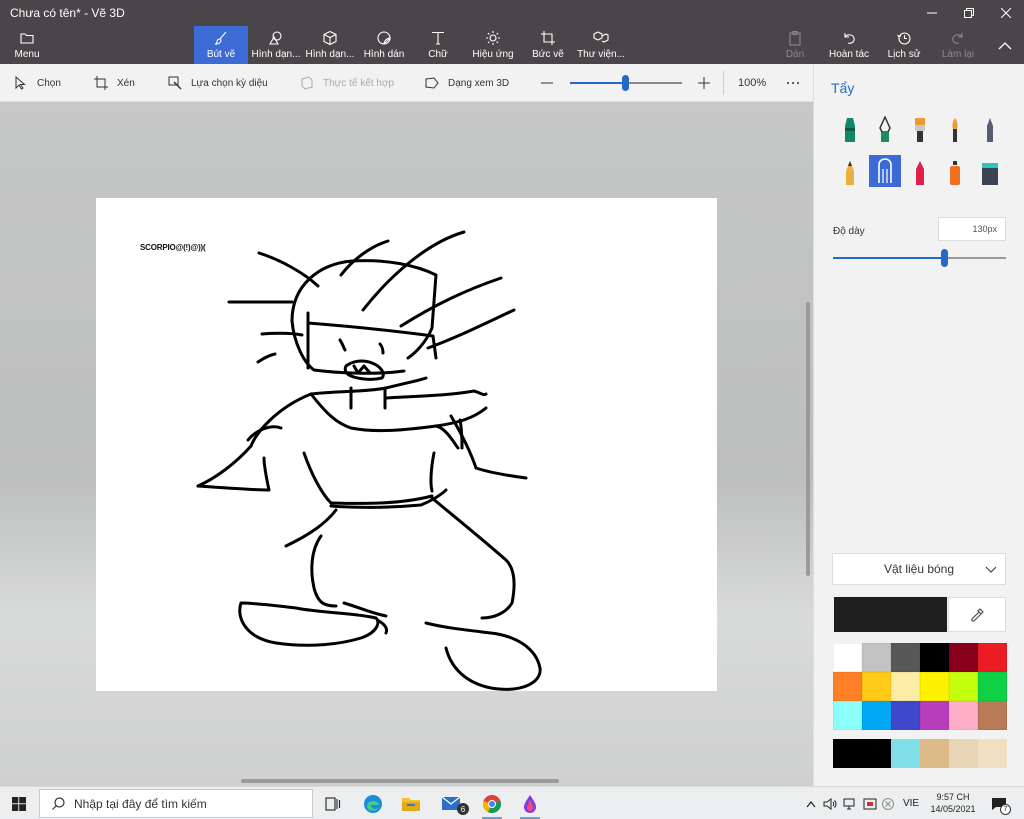  What do you see at coordinates (19, 803) in the screenshot?
I see `start-button` at bounding box center [19, 803].